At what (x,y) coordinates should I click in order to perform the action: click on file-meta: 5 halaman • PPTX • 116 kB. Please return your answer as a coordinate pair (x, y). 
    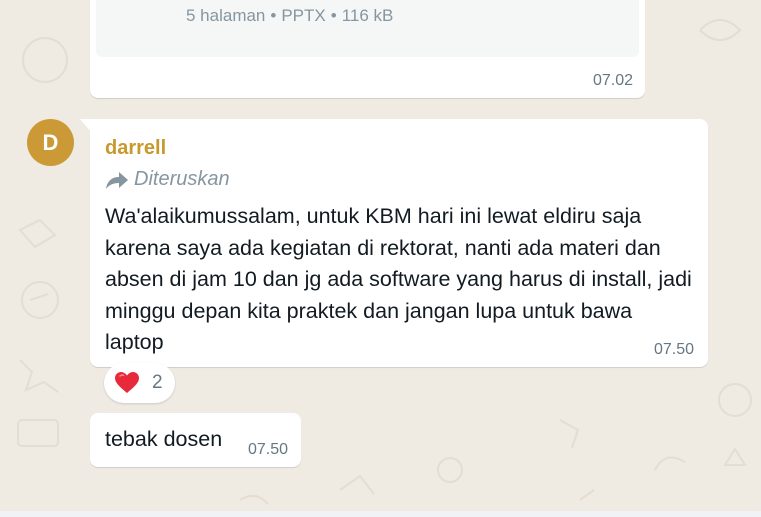
    Looking at the image, I should click on (289, 16).